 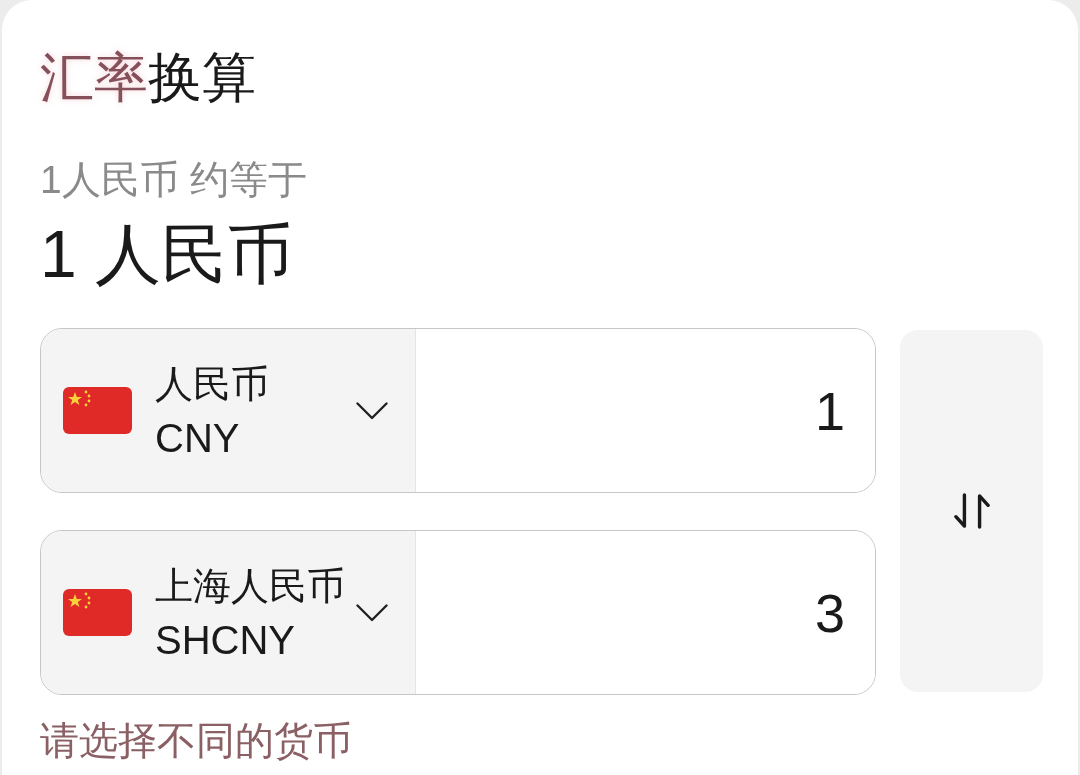 What do you see at coordinates (196, 741) in the screenshot?
I see `error-message: 请选择不同的货币` at bounding box center [196, 741].